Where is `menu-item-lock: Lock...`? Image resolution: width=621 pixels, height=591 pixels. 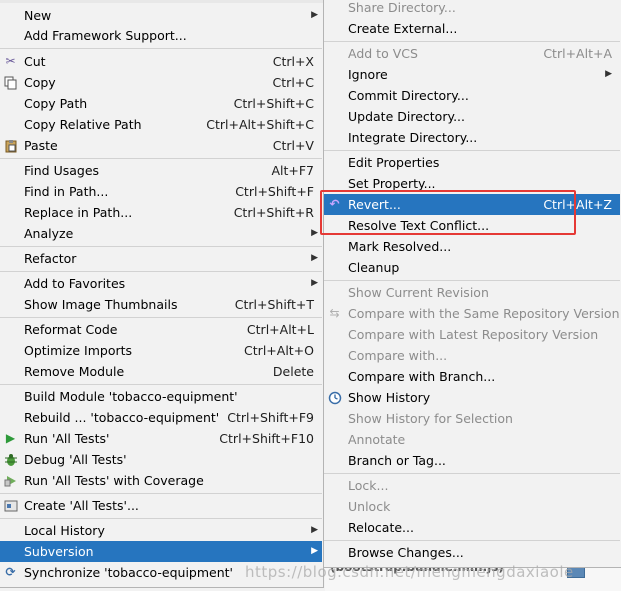 menu-item-lock: Lock... is located at coordinates (472, 485).